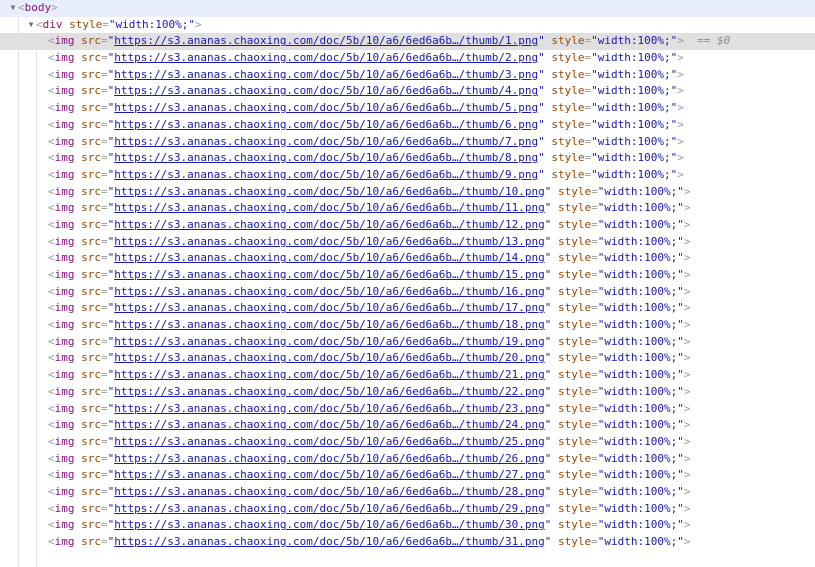 The height and width of the screenshot is (567, 815). Describe the element at coordinates (407, 25) in the screenshot. I see `tree-row-div: ▼ <div style="width:100%;">` at that location.